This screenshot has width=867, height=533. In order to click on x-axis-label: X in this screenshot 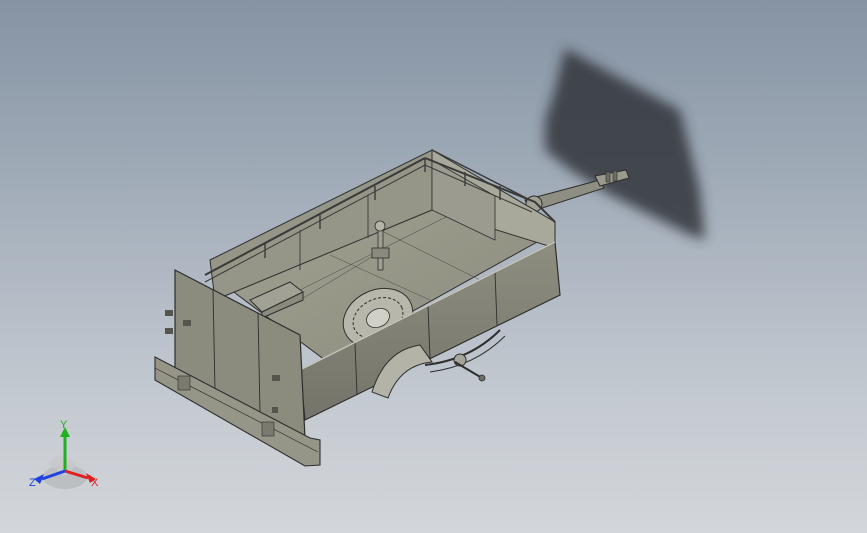, I will do `click(95, 483)`.